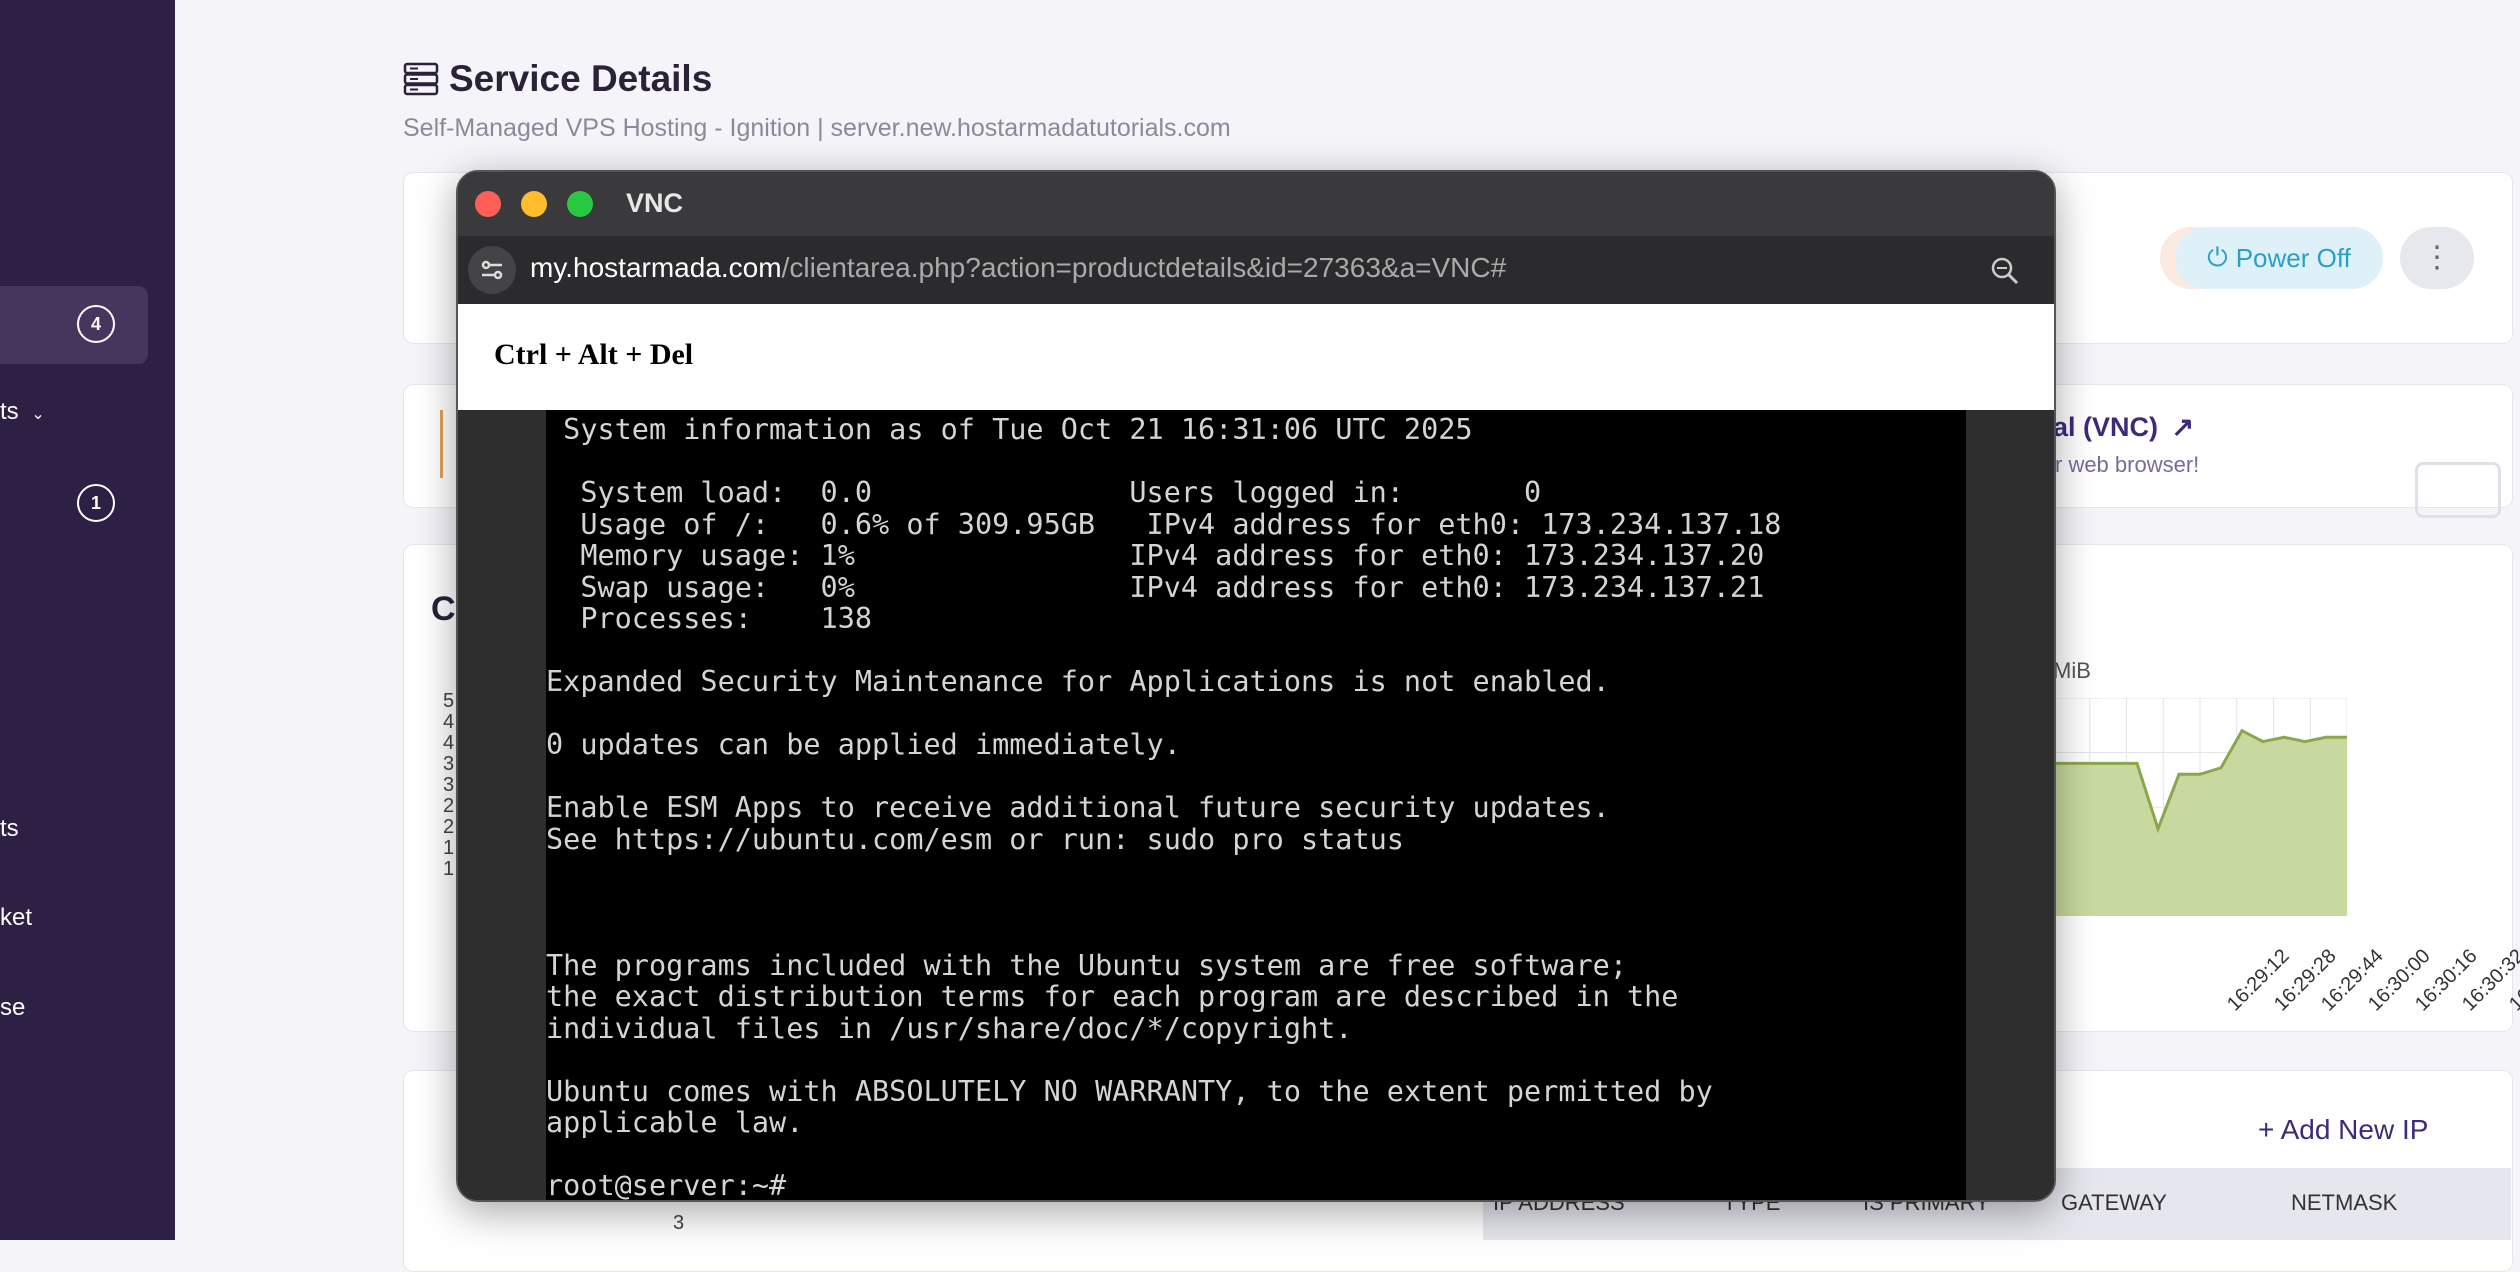 This screenshot has width=2520, height=1272. Describe the element at coordinates (96, 324) in the screenshot. I see `sidebar-badge-count: 4` at that location.